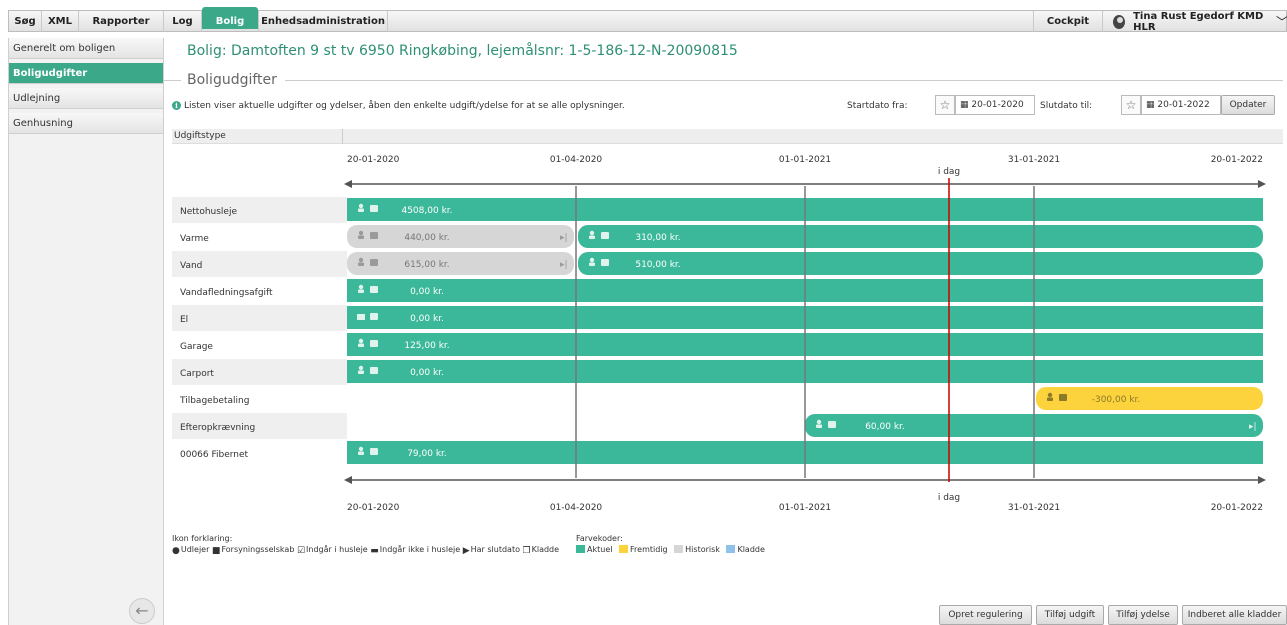  I want to click on legend-kladde-color: Kladde, so click(751, 549).